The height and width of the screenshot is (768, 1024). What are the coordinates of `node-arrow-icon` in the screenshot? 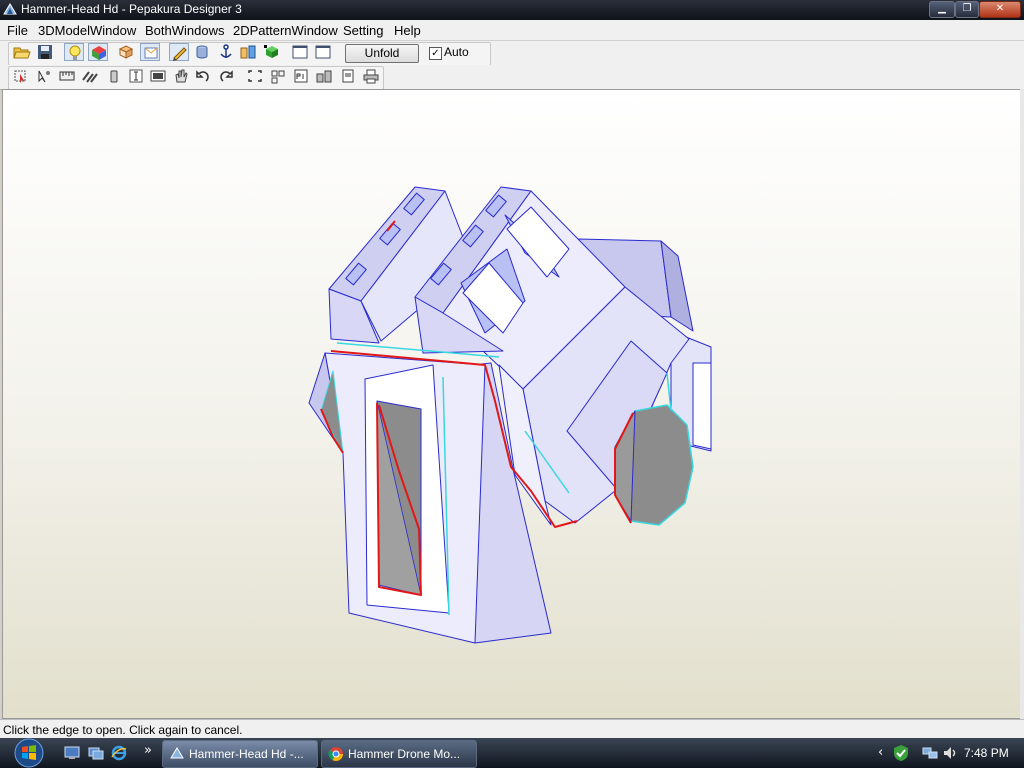 It's located at (44, 76).